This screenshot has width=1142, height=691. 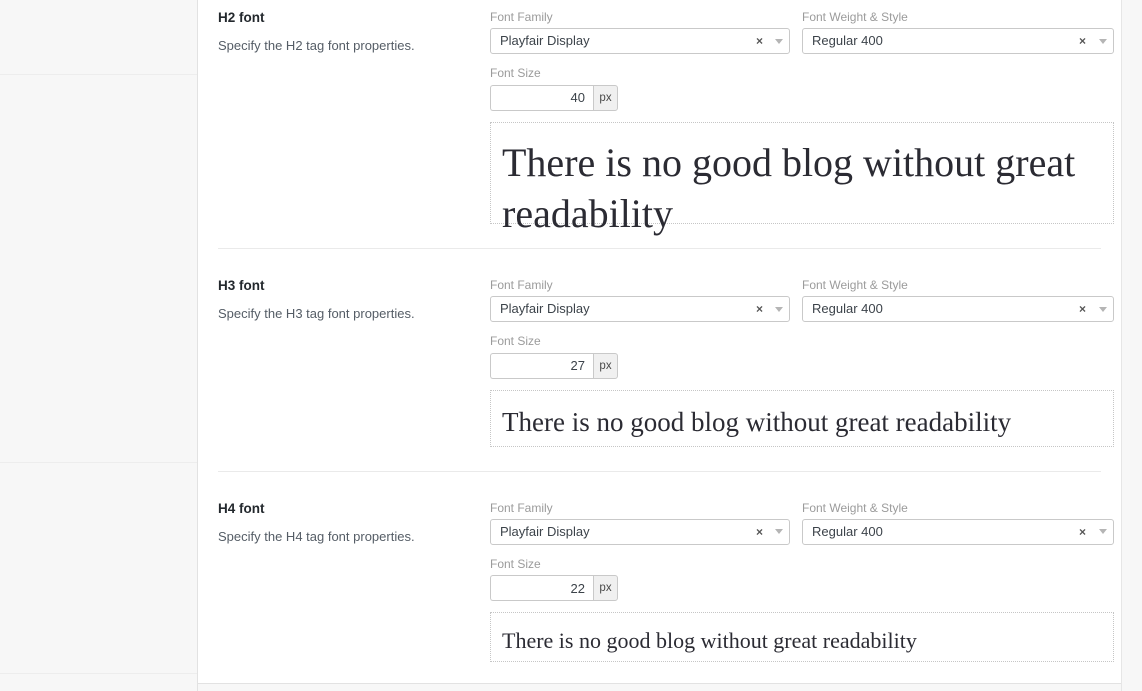 What do you see at coordinates (521, 284) in the screenshot?
I see `font-family-label-h3: Font Family` at bounding box center [521, 284].